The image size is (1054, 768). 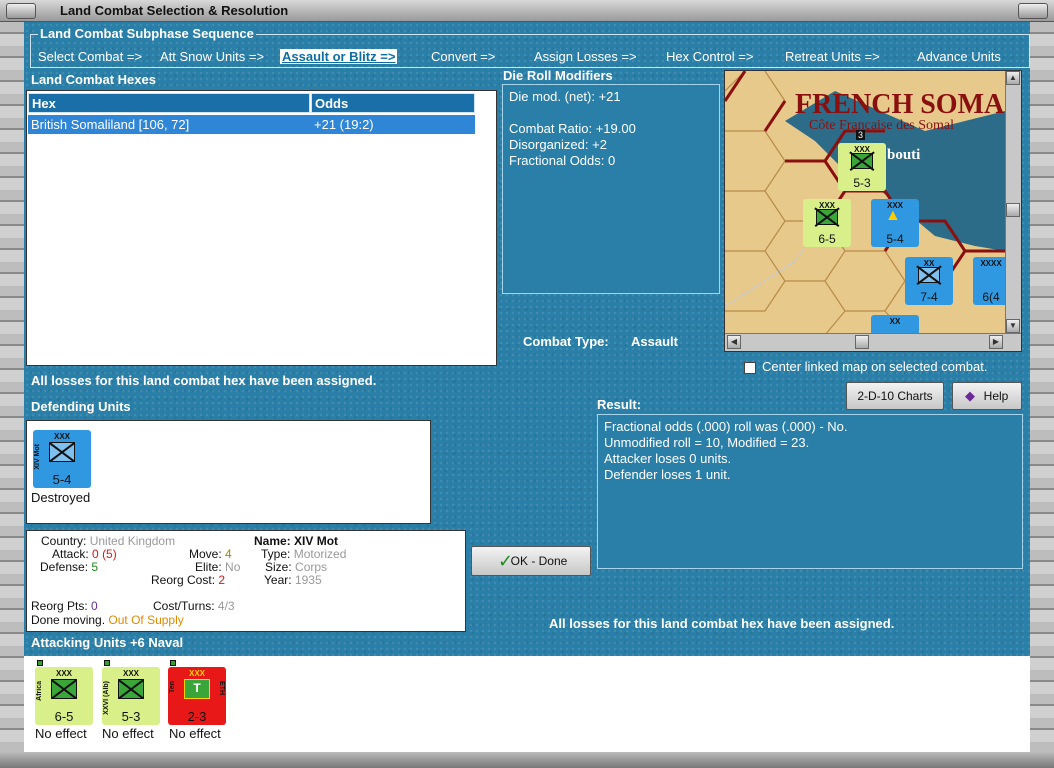 I want to click on defending-heading: Defending Units, so click(x=81, y=406).